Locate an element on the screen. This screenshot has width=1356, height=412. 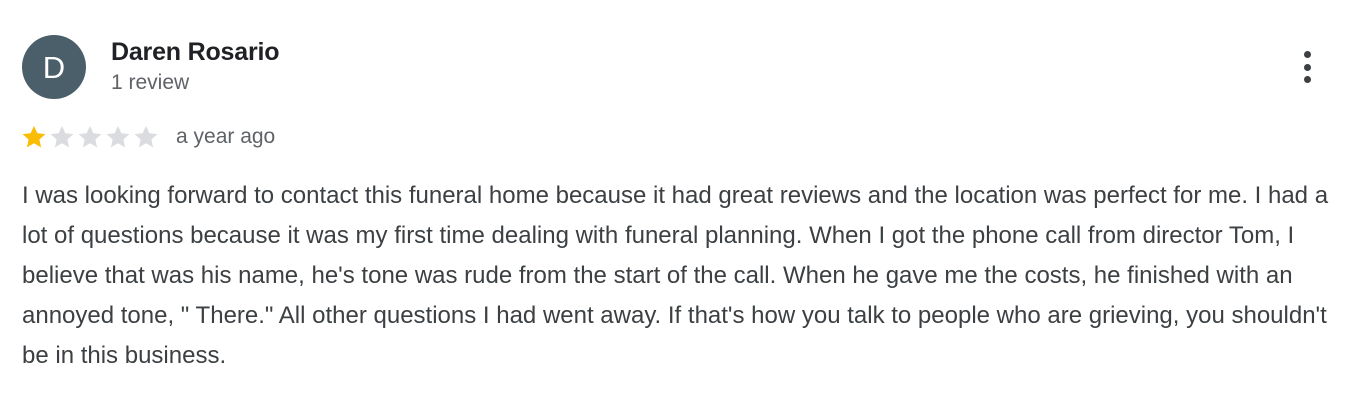
avatar: D is located at coordinates (54, 67).